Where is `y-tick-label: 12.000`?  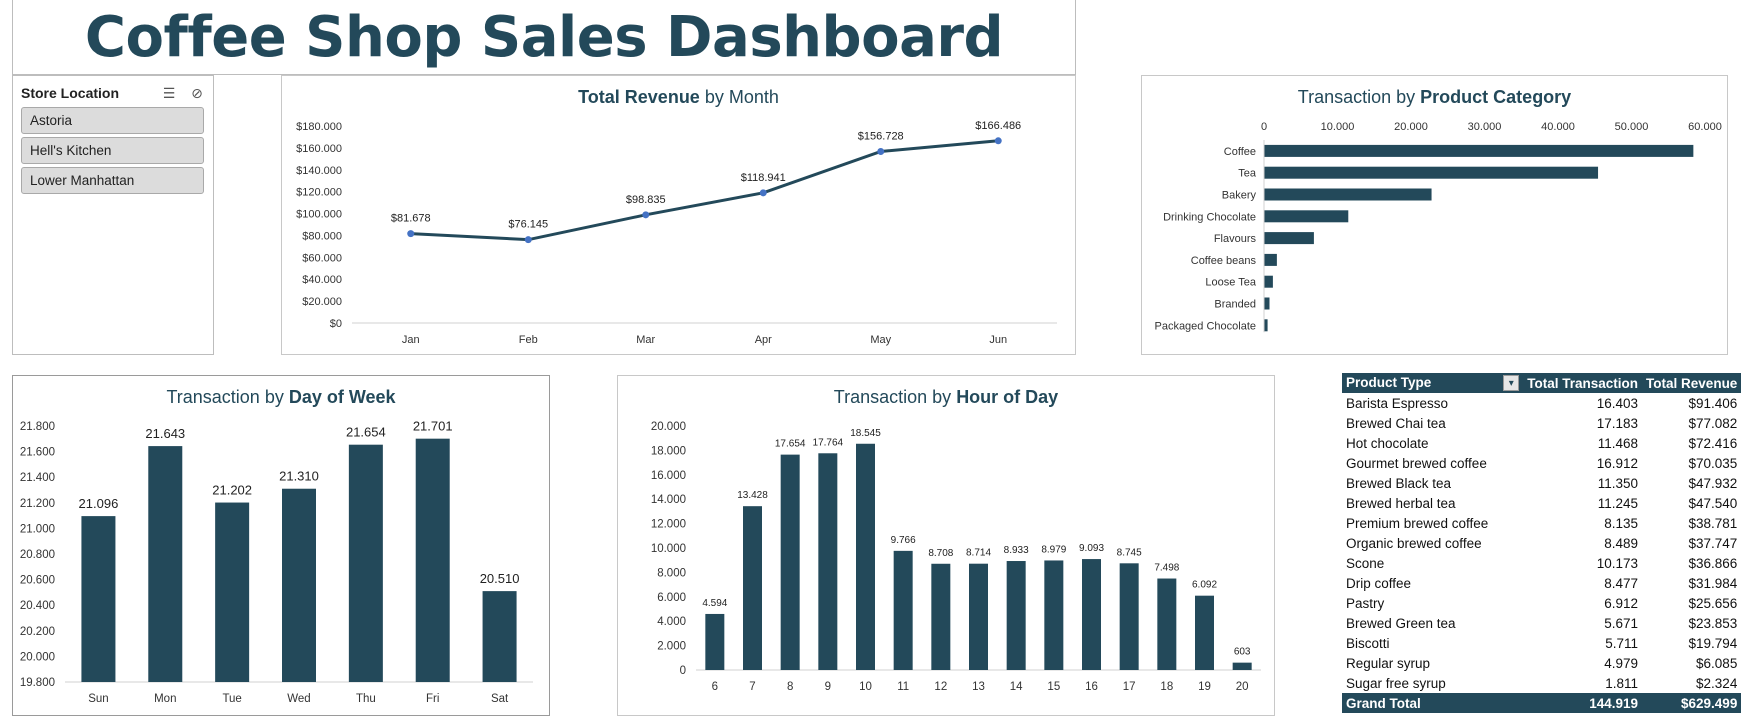 y-tick-label: 12.000 is located at coordinates (668, 525).